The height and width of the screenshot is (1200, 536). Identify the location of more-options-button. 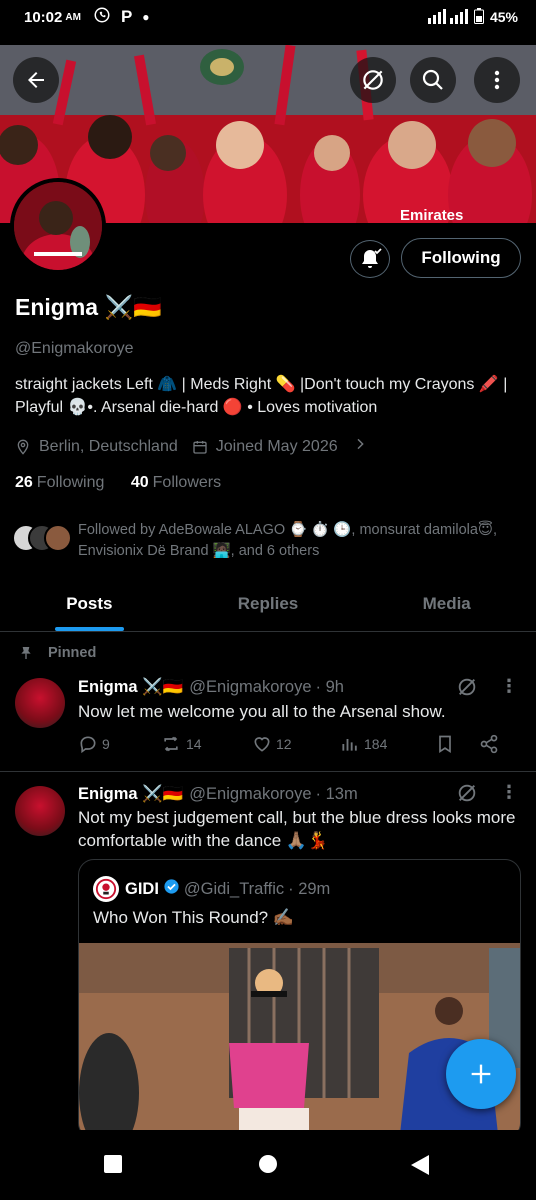
(497, 80).